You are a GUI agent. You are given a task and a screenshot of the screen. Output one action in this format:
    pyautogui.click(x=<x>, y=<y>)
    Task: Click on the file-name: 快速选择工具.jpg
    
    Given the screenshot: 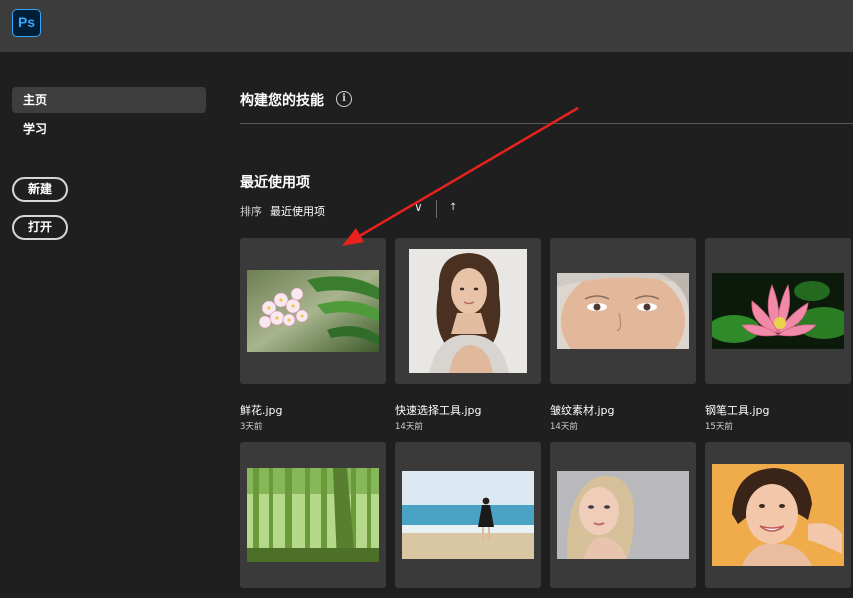 What is the action you would take?
    pyautogui.click(x=438, y=410)
    